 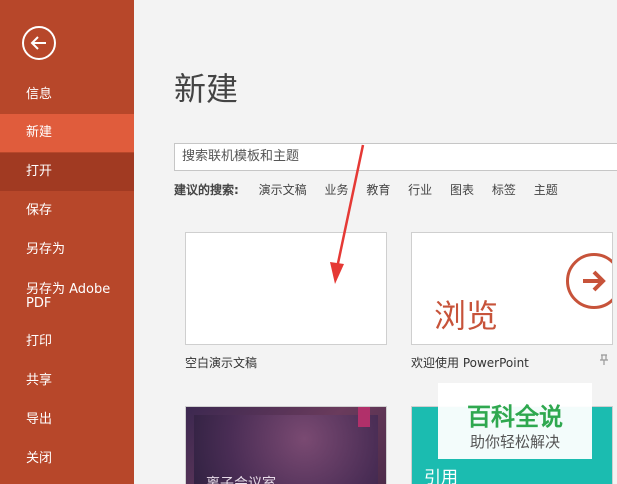 What do you see at coordinates (462, 190) in the screenshot?
I see `suggestion-link: 图表` at bounding box center [462, 190].